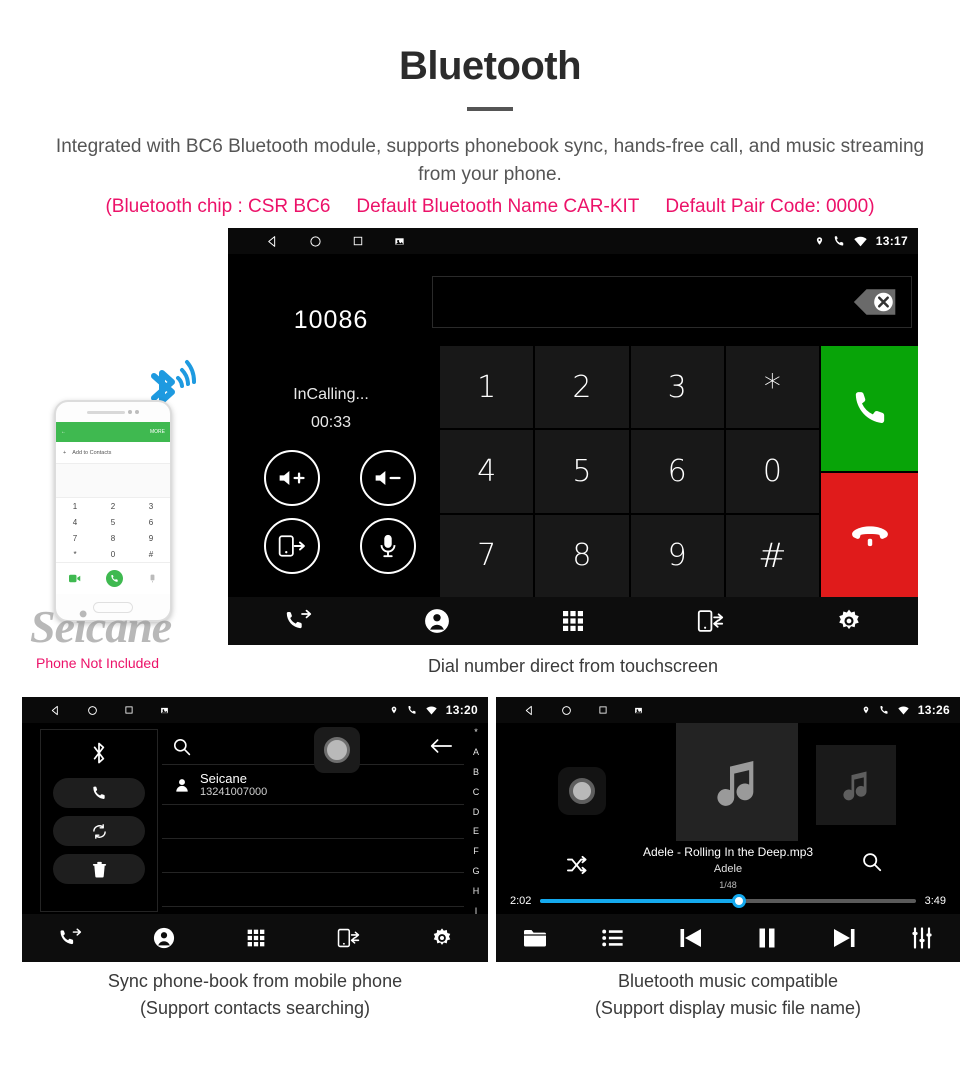 The height and width of the screenshot is (1086, 980). Describe the element at coordinates (677, 387) in the screenshot. I see `key-3: 3` at that location.